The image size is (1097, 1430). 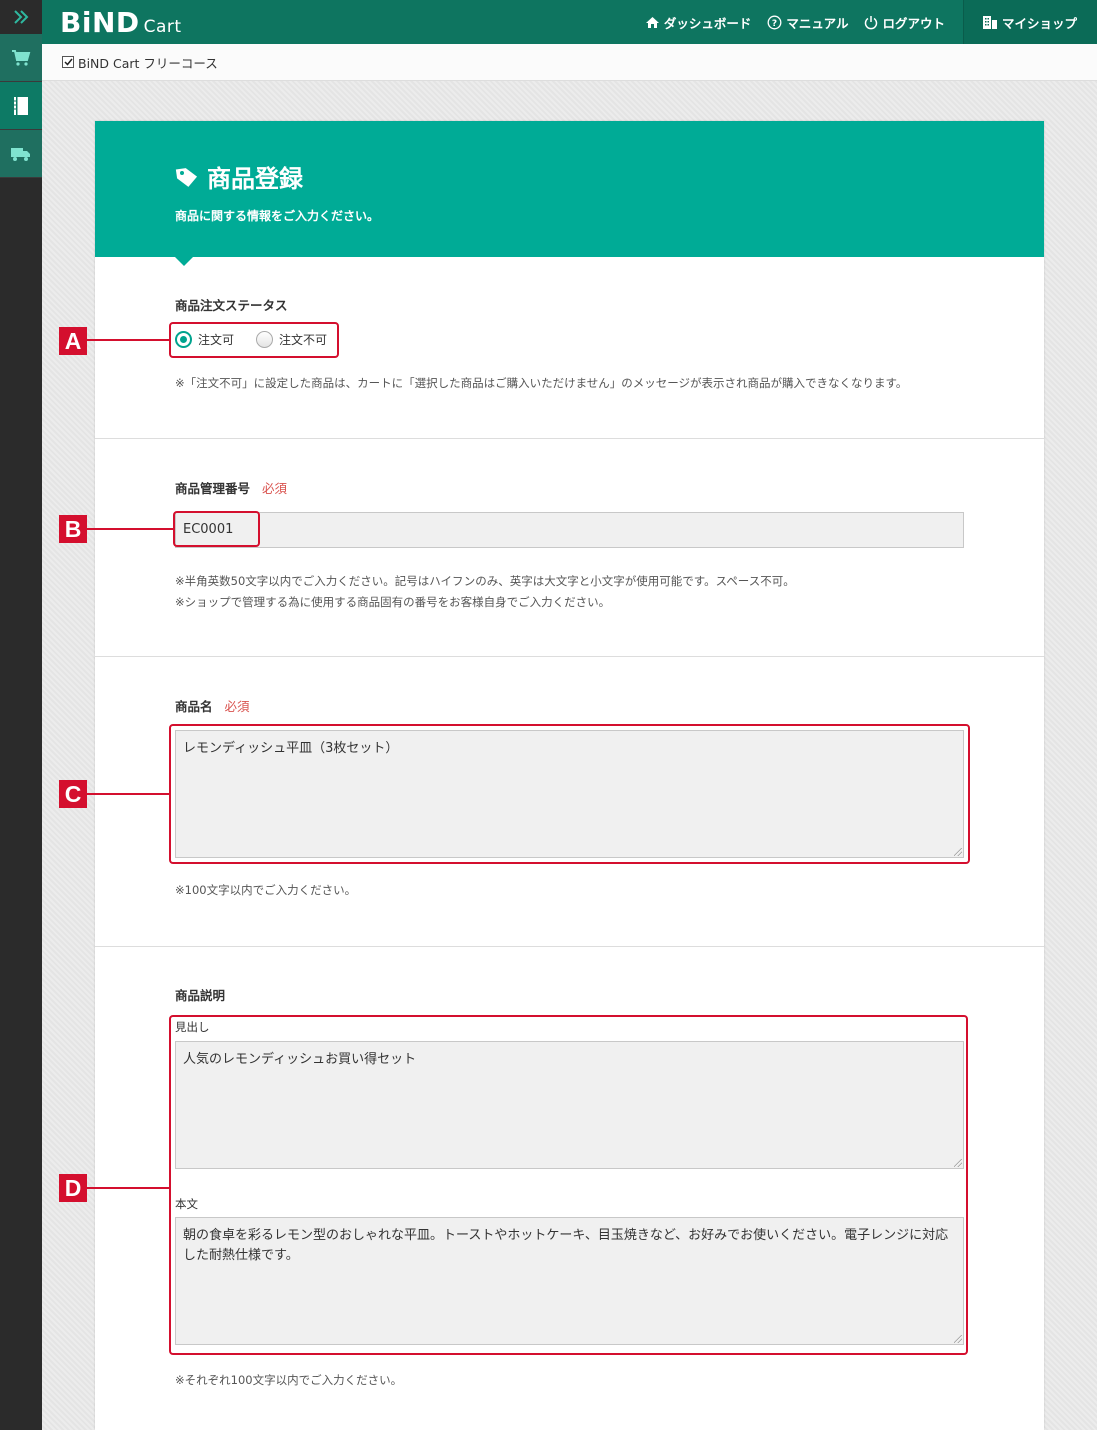 I want to click on header-nav: ダッシュボード ? マニュアル ログアウト マイショップ, so click(x=871, y=22).